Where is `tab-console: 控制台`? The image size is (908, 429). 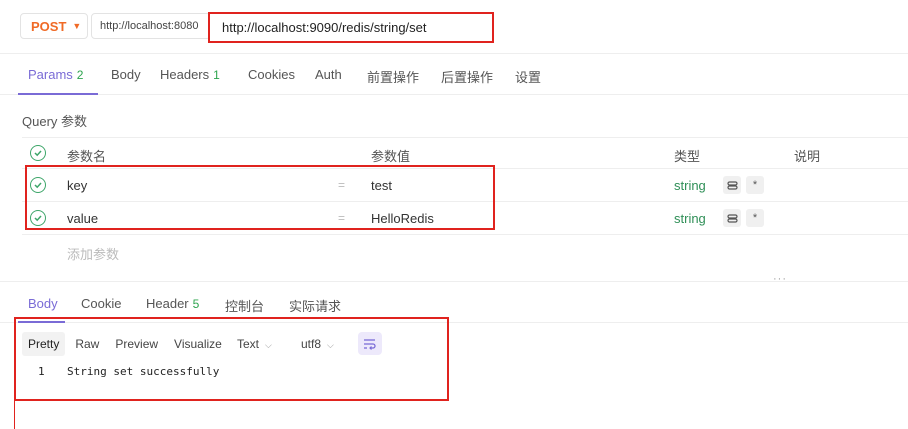
tab-console: 控制台 is located at coordinates (244, 305).